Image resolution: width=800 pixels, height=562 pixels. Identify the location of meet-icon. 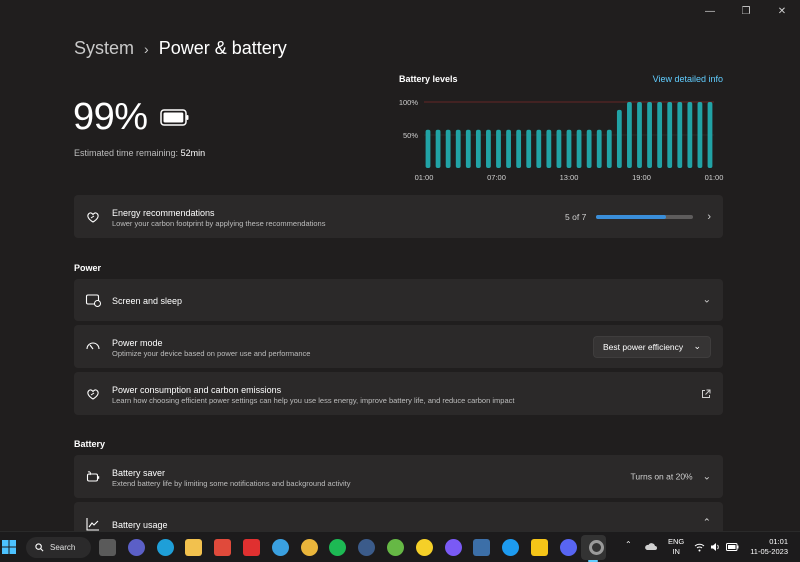
(136, 547).